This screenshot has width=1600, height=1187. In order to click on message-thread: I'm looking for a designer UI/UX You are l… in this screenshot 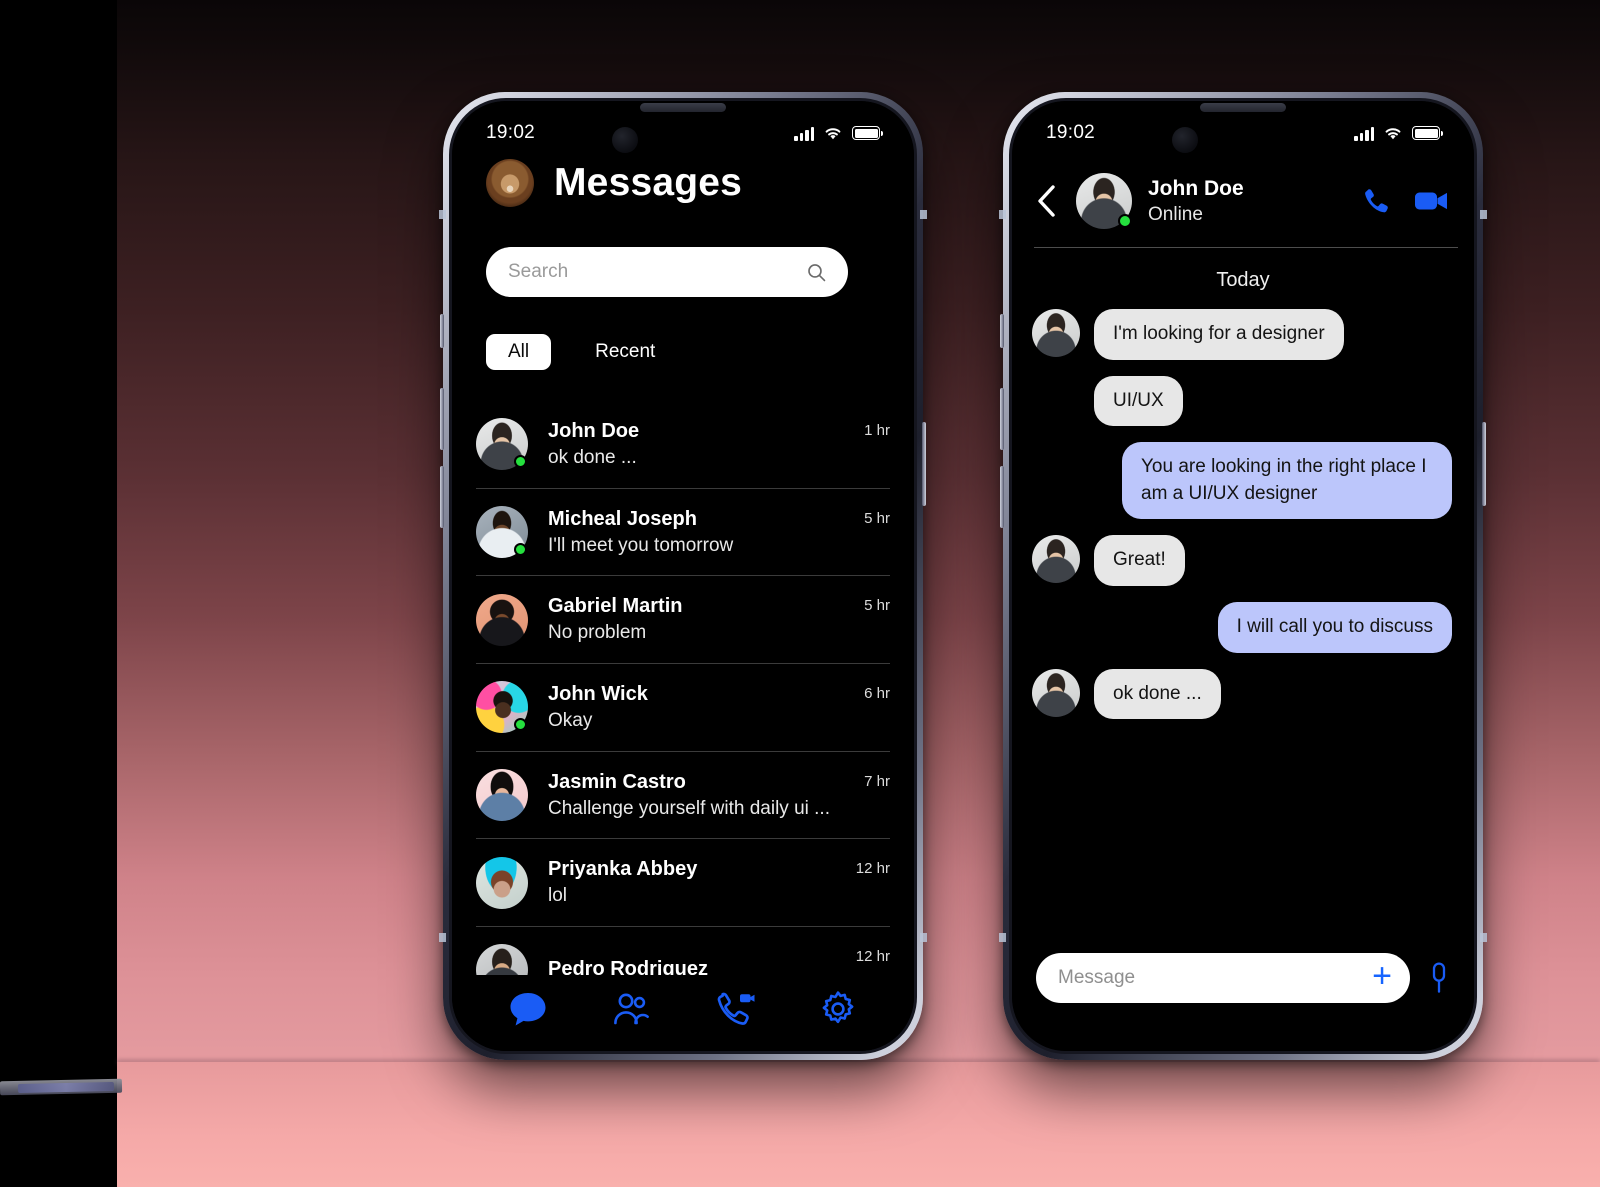, I will do `click(1242, 615)`.